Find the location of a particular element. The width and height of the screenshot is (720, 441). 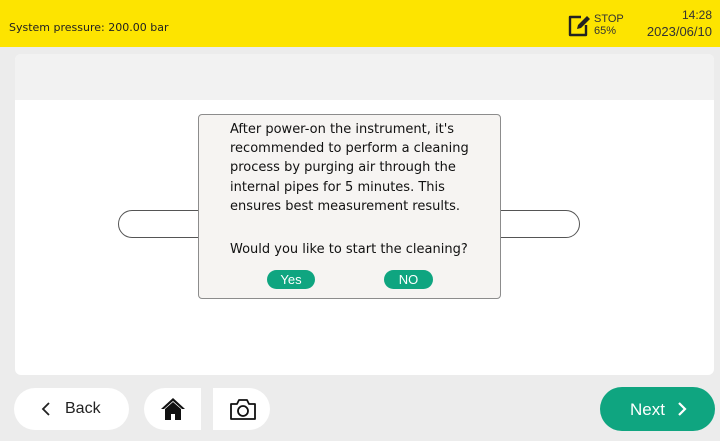

clock-time: 14:28 is located at coordinates (696, 15).